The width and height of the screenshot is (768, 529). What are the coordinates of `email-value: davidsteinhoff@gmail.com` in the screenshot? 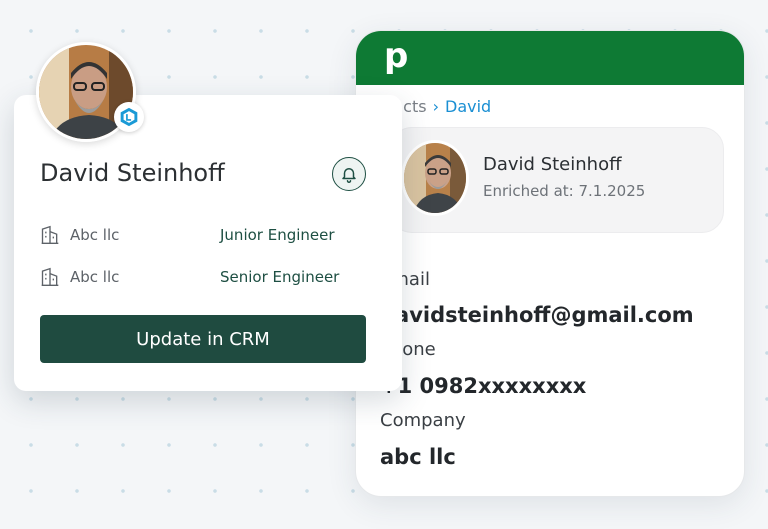 It's located at (537, 315).